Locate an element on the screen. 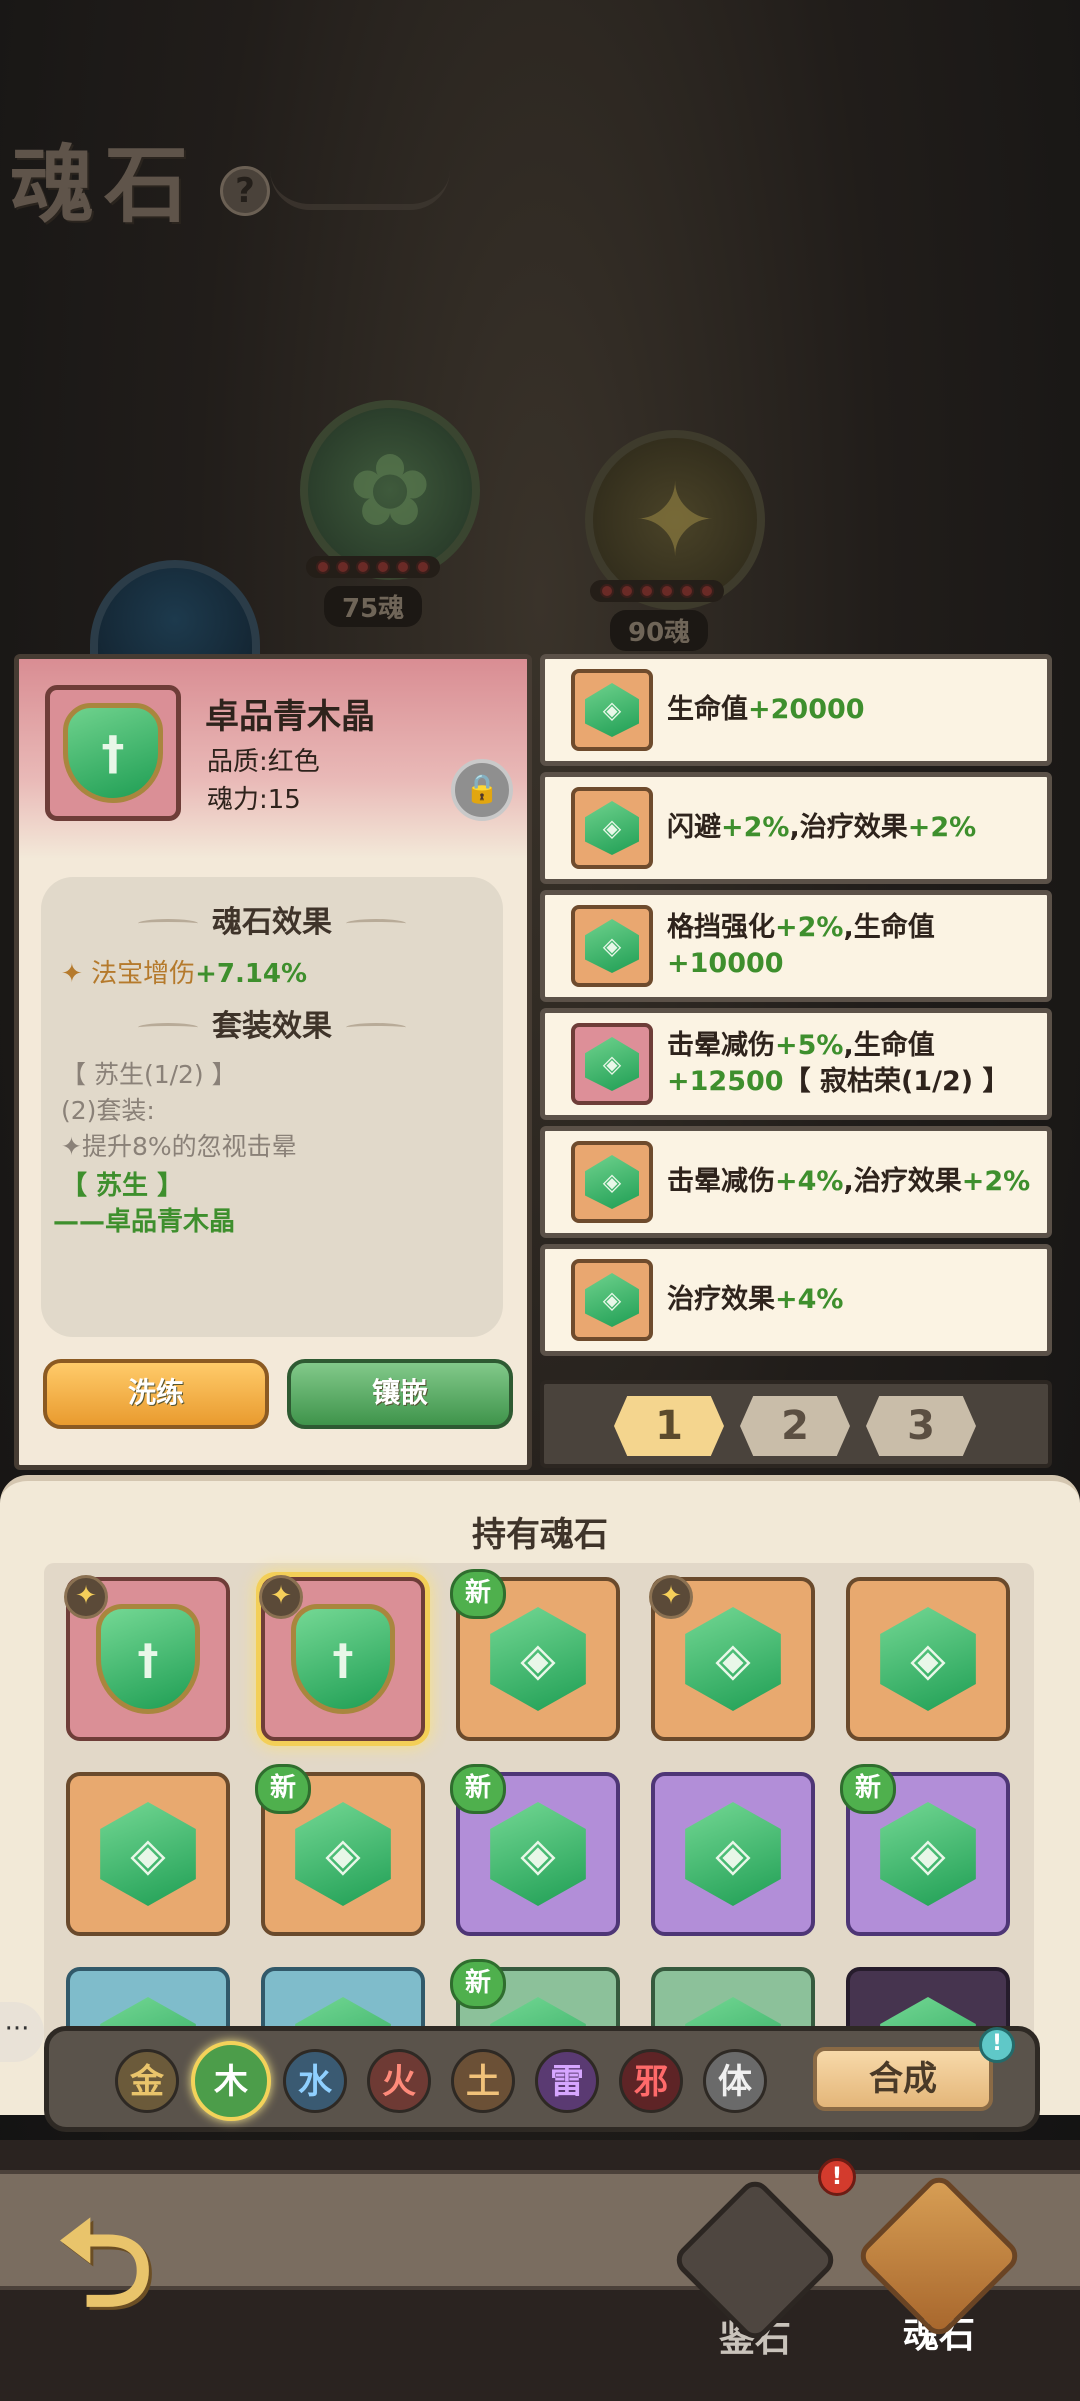  stat-text: 闪避+2%,治疗效果+2% is located at coordinates (852, 828).